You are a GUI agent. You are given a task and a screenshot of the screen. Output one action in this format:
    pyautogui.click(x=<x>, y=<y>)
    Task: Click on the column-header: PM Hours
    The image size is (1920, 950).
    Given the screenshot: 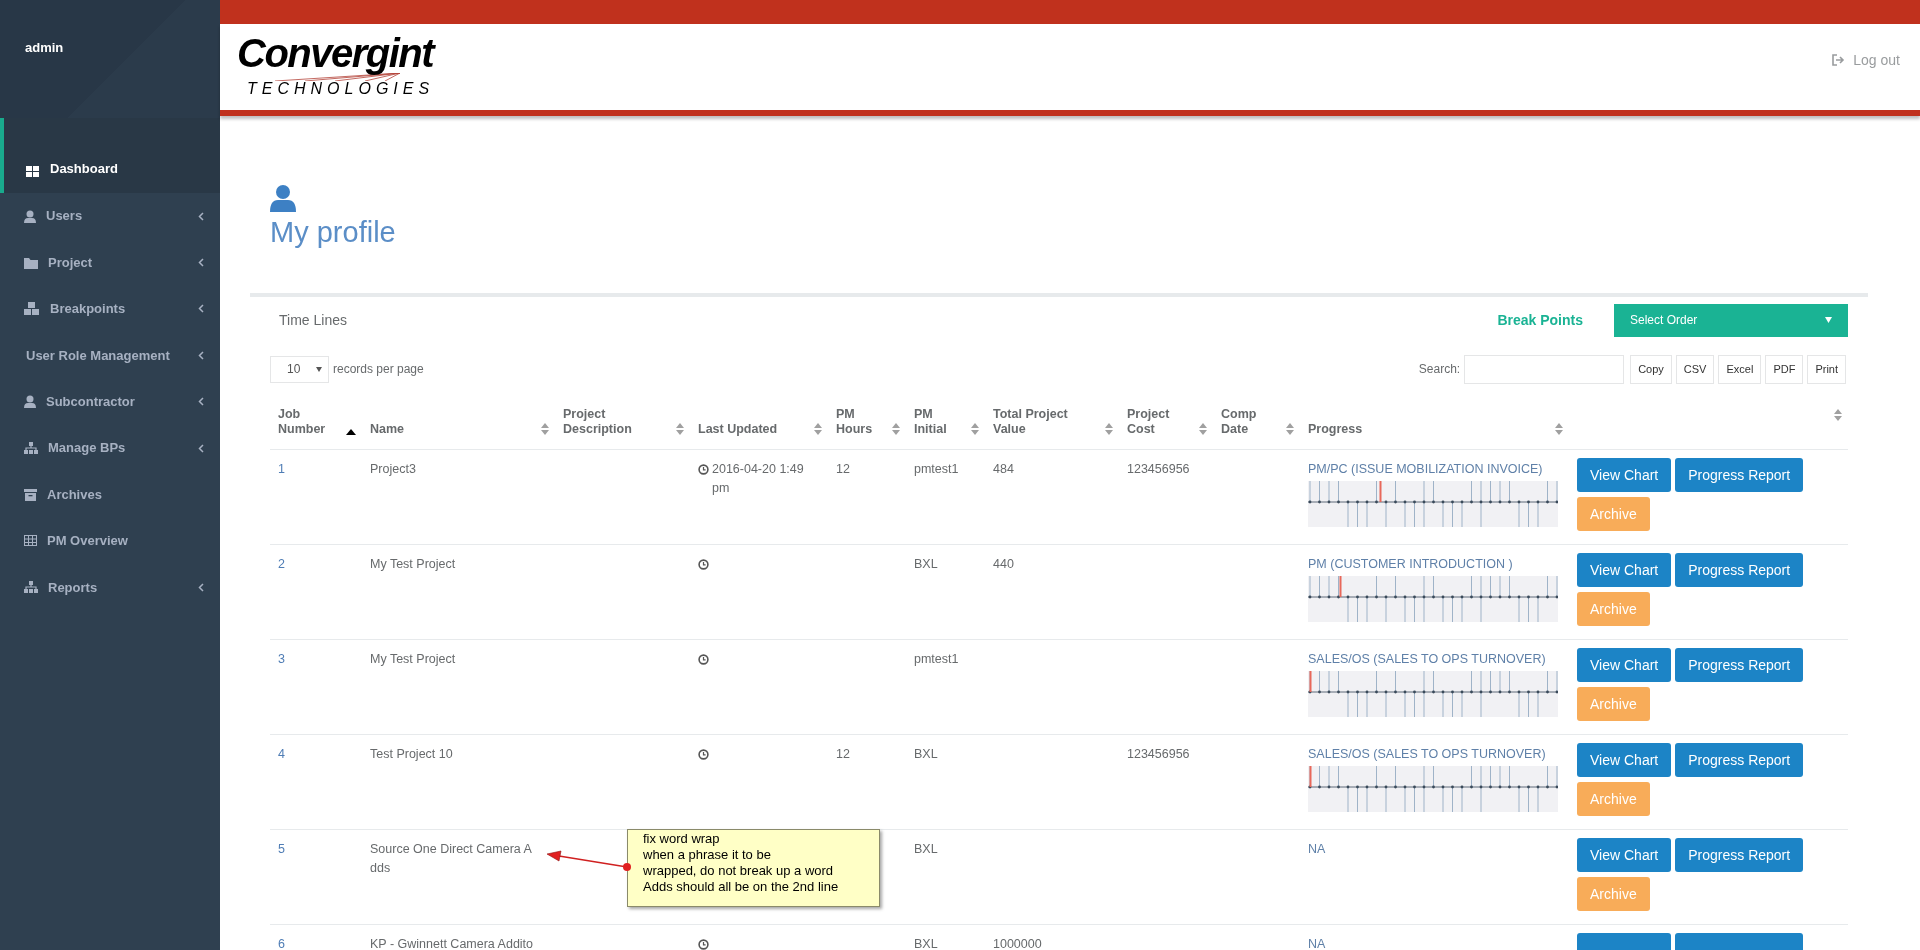 What is the action you would take?
    pyautogui.click(x=862, y=422)
    